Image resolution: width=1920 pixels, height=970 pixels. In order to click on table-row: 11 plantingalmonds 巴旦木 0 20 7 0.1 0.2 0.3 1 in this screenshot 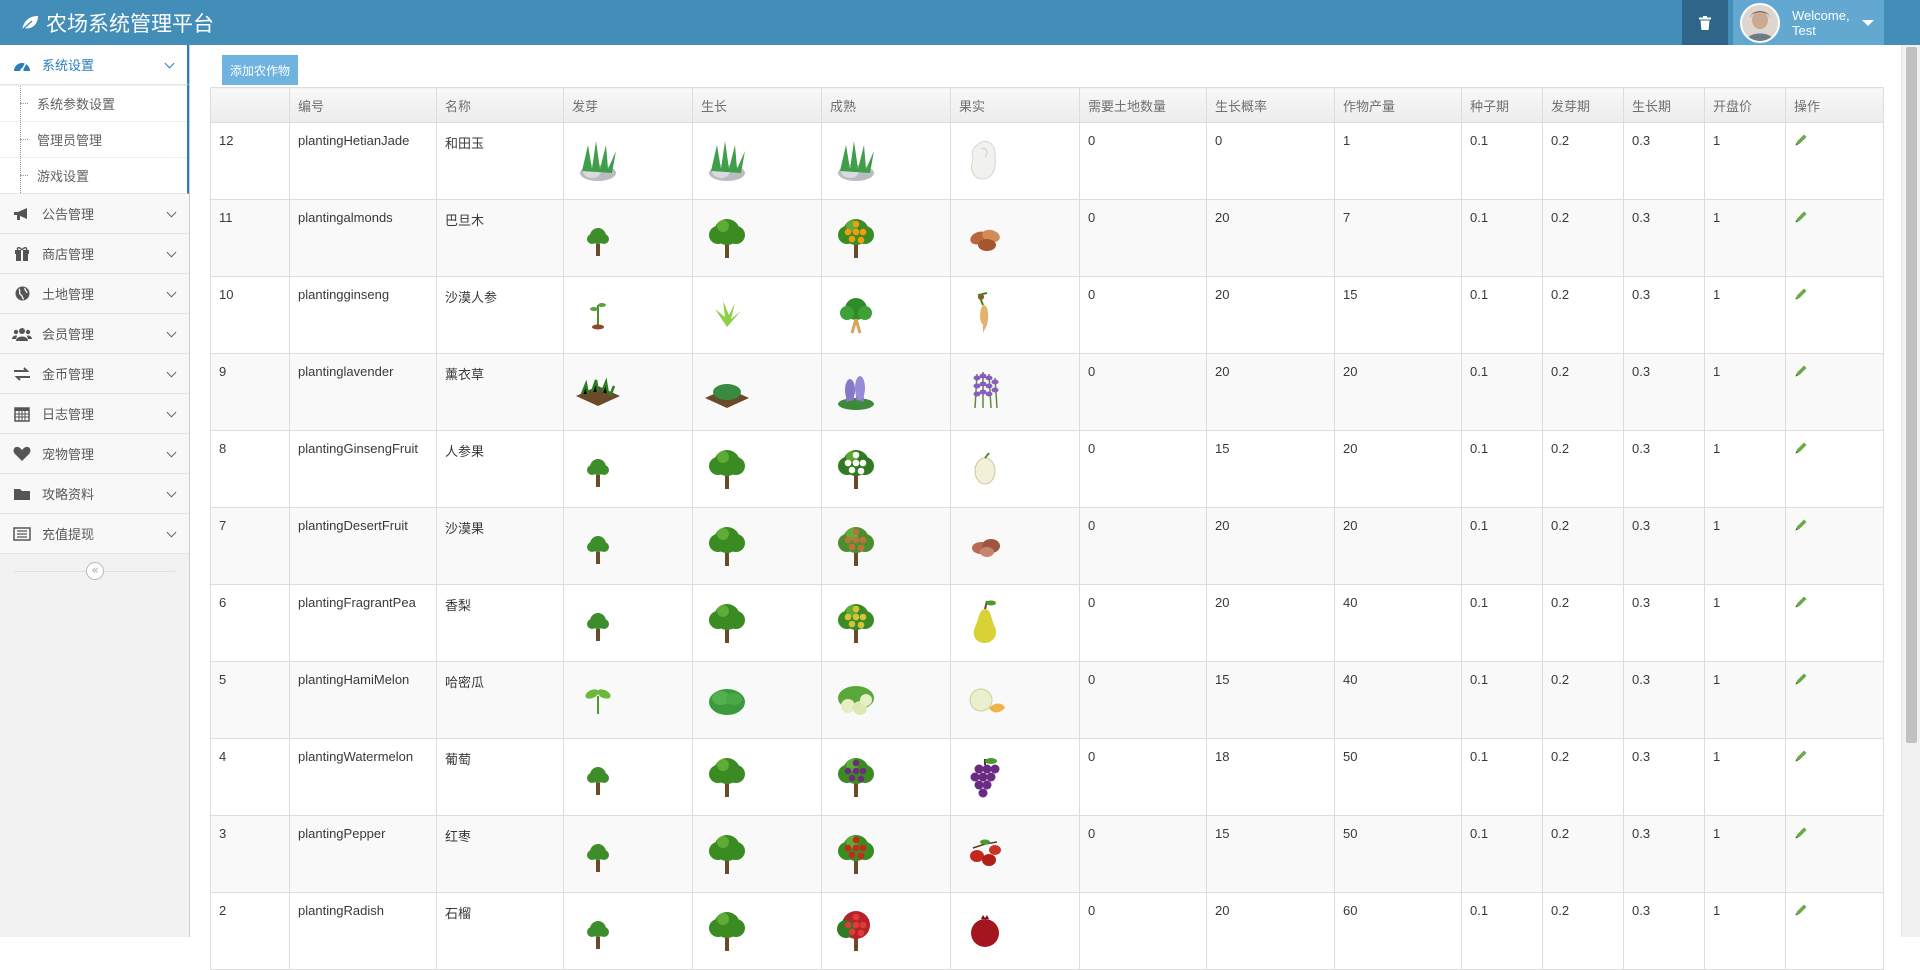, I will do `click(1047, 238)`.